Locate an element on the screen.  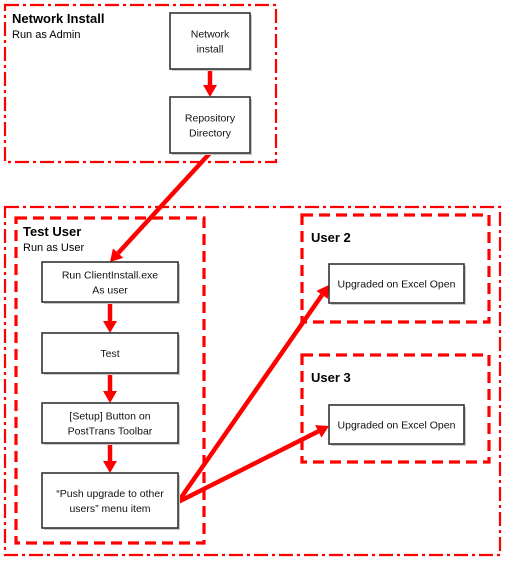
node-label-line: users” menu item is located at coordinates (109, 509).